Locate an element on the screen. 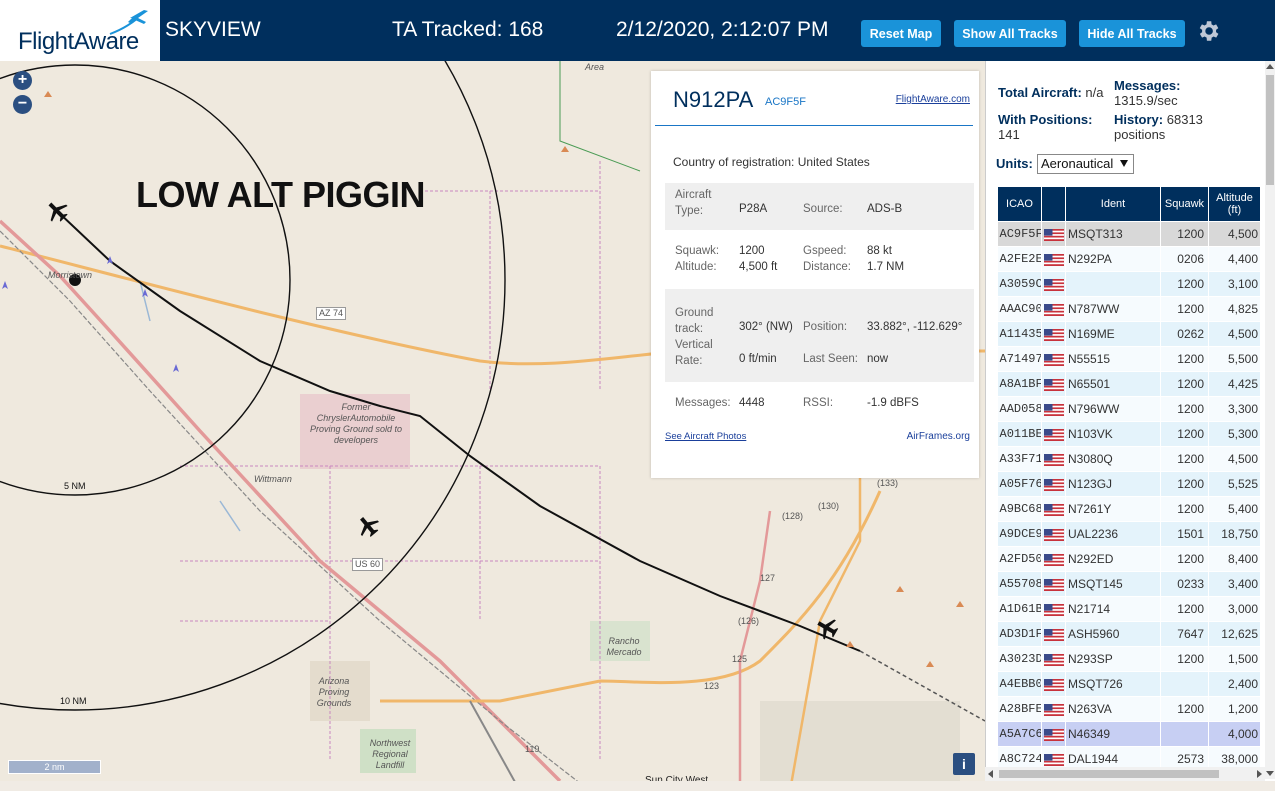 The height and width of the screenshot is (791, 1275). cell-ident: N292ED is located at coordinates (1113, 559).